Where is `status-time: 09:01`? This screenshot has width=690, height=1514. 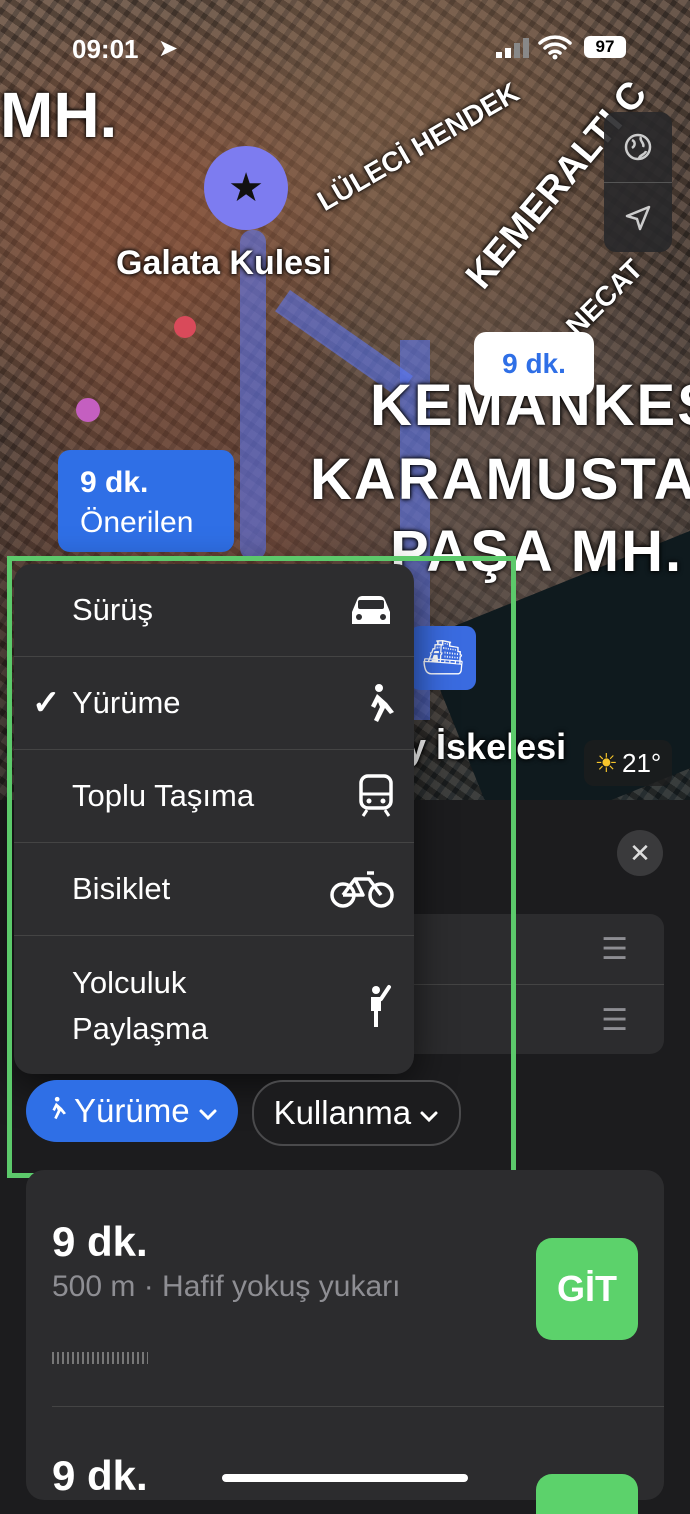
status-time: 09:01 is located at coordinates (105, 49).